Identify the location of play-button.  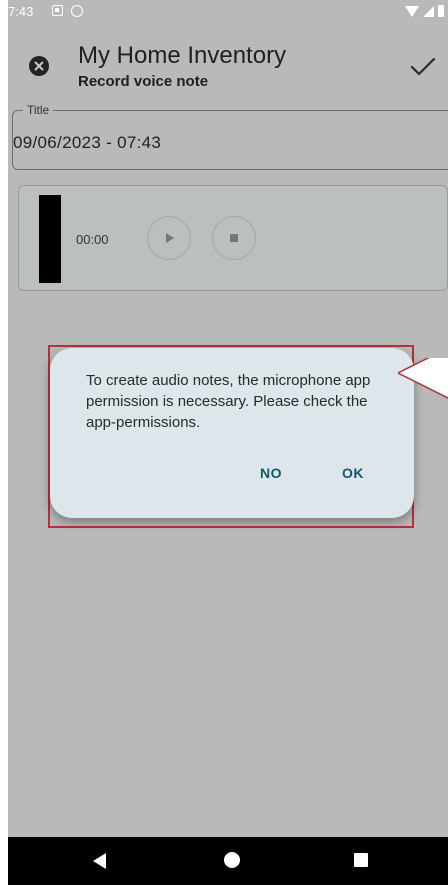
(169, 238).